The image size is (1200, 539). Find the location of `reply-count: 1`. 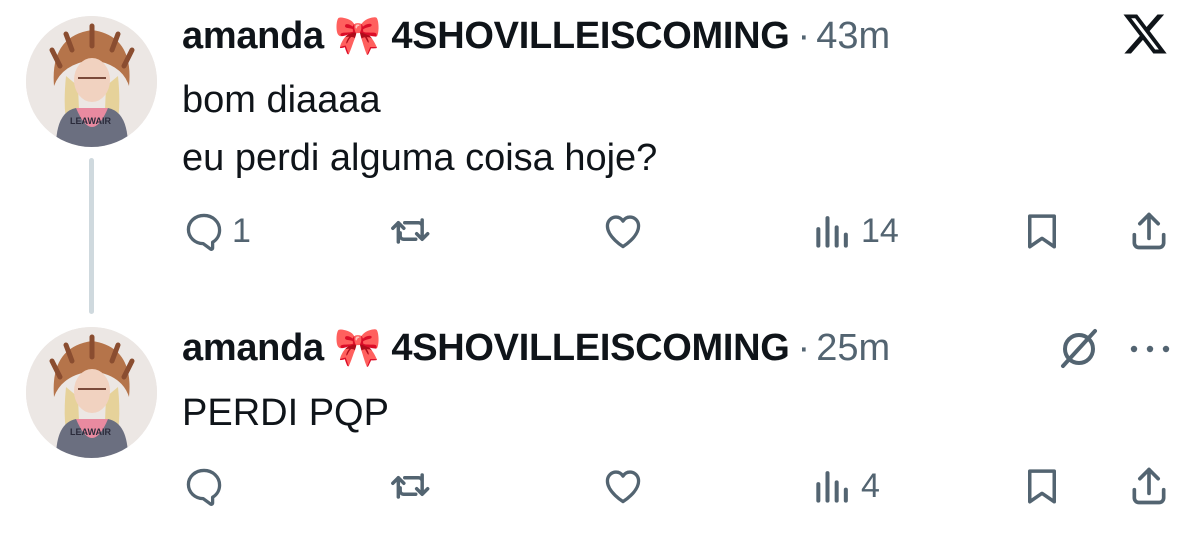

reply-count: 1 is located at coordinates (241, 230).